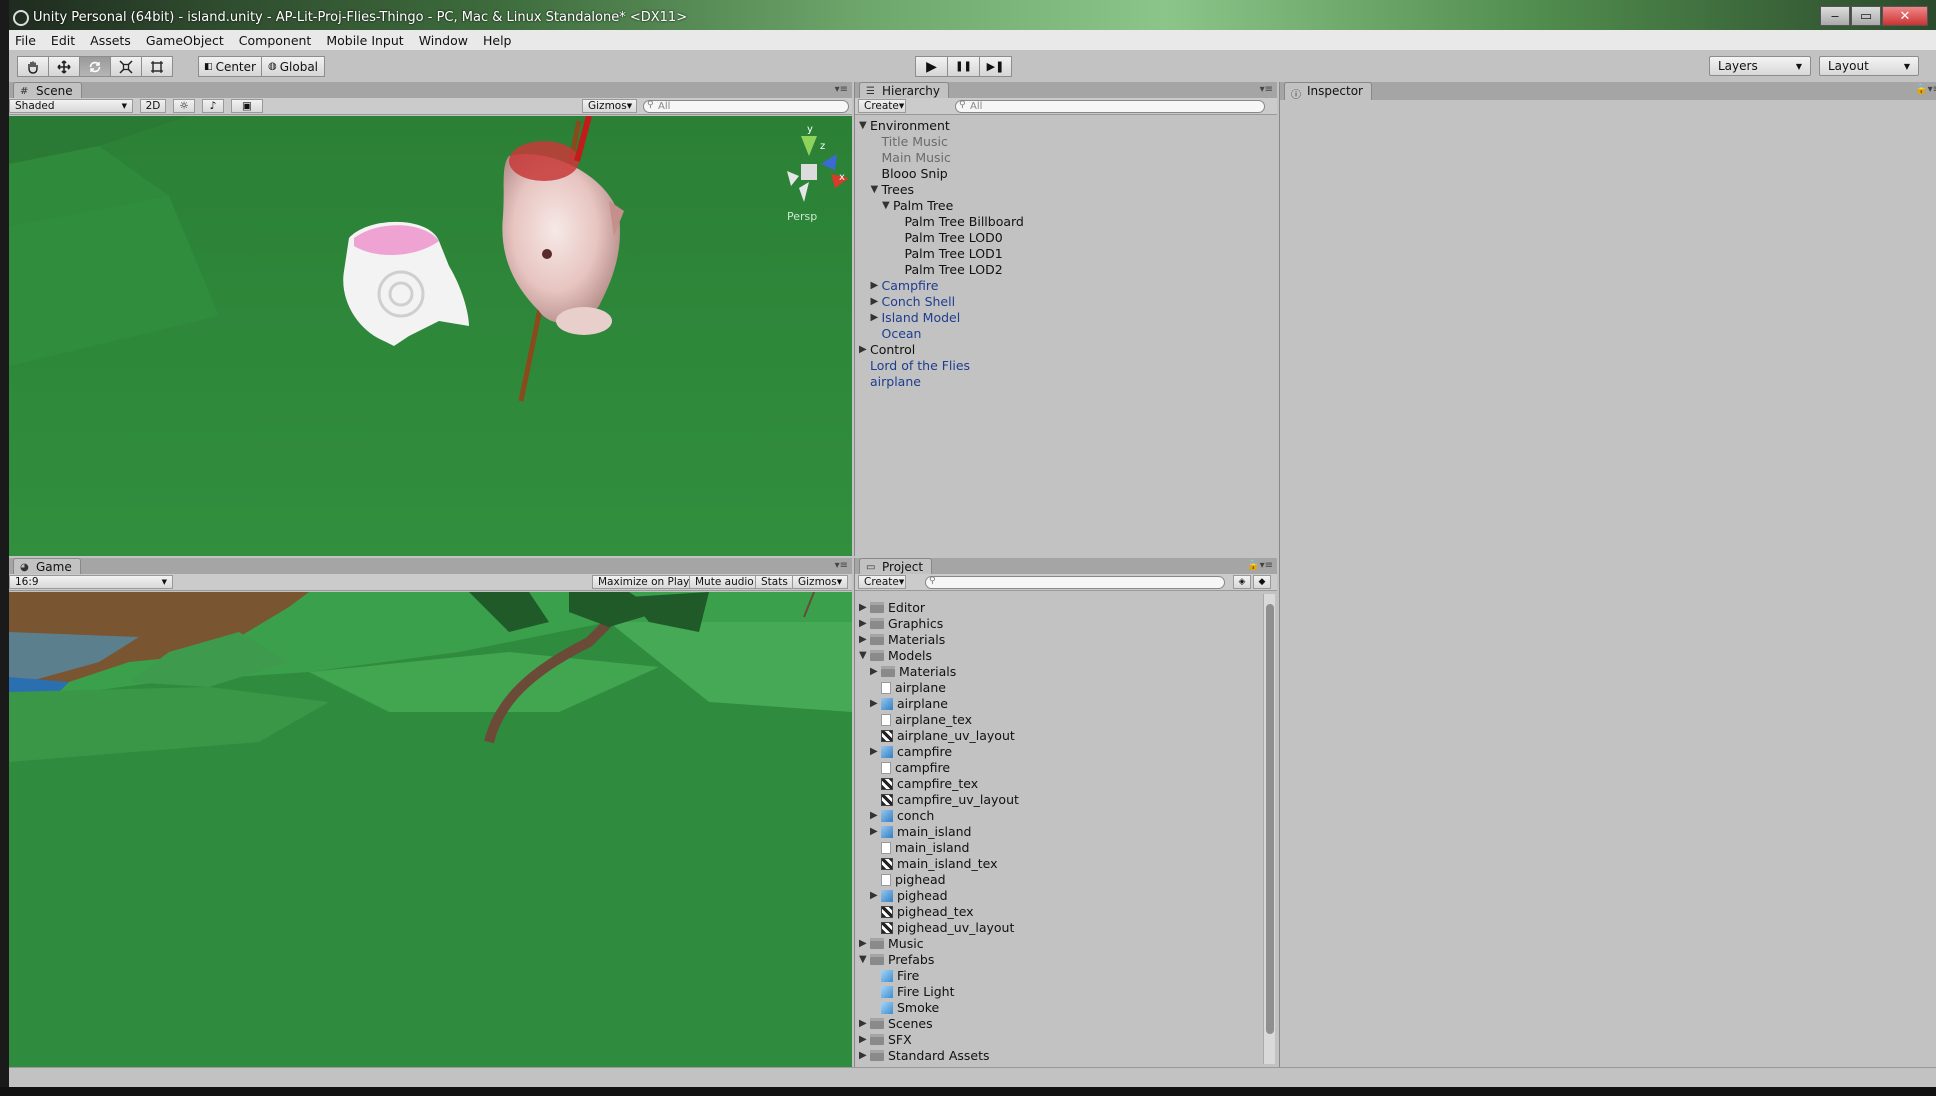 The height and width of the screenshot is (1096, 1936). Describe the element at coordinates (916, 318) in the screenshot. I see `hierarchy-item: ▶ Island Model` at that location.